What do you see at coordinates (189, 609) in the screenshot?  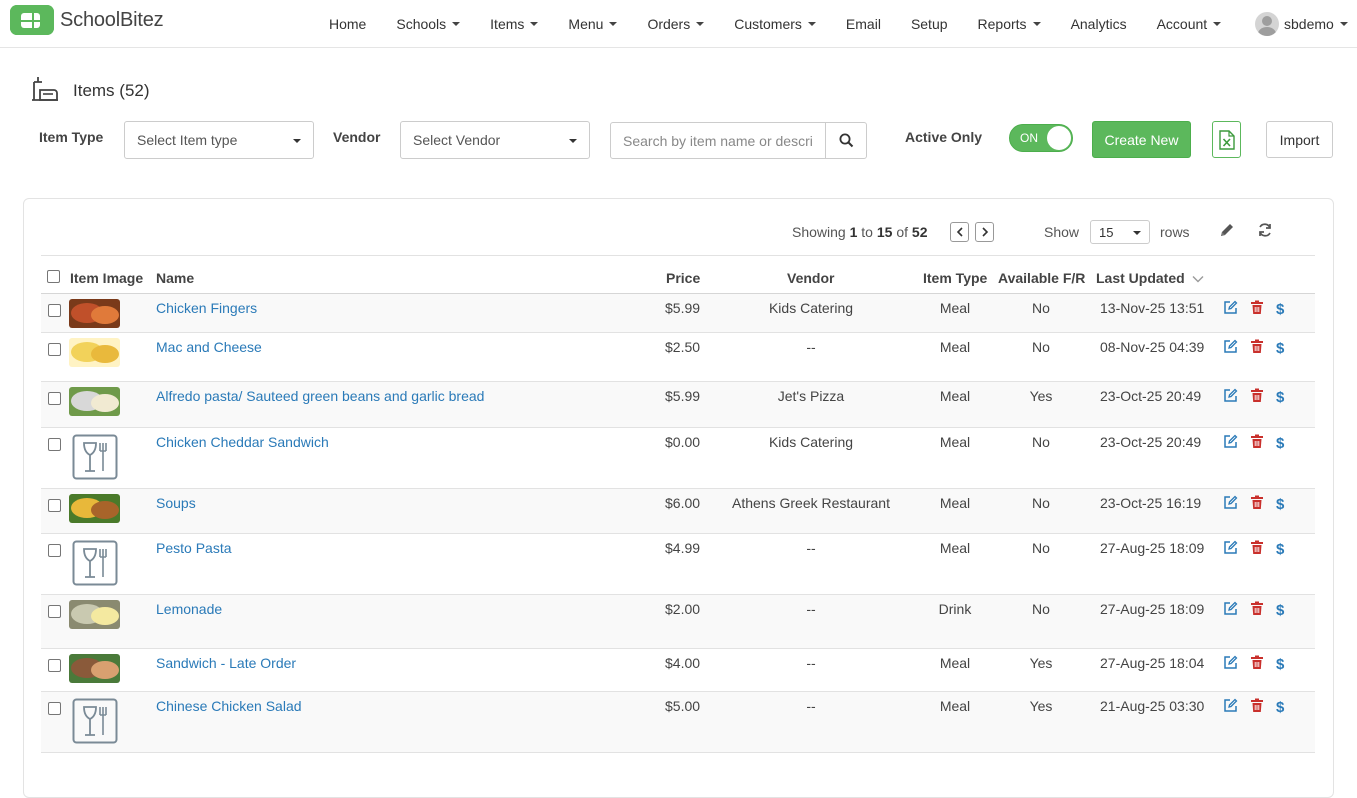 I see `item-name-link: Lemonade` at bounding box center [189, 609].